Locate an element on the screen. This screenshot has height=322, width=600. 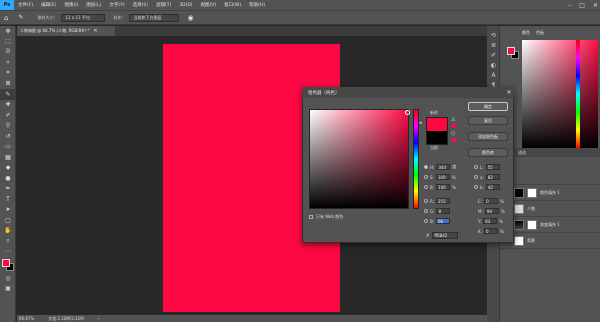
brush-tool-icon: ✐ is located at coordinates (8, 115).